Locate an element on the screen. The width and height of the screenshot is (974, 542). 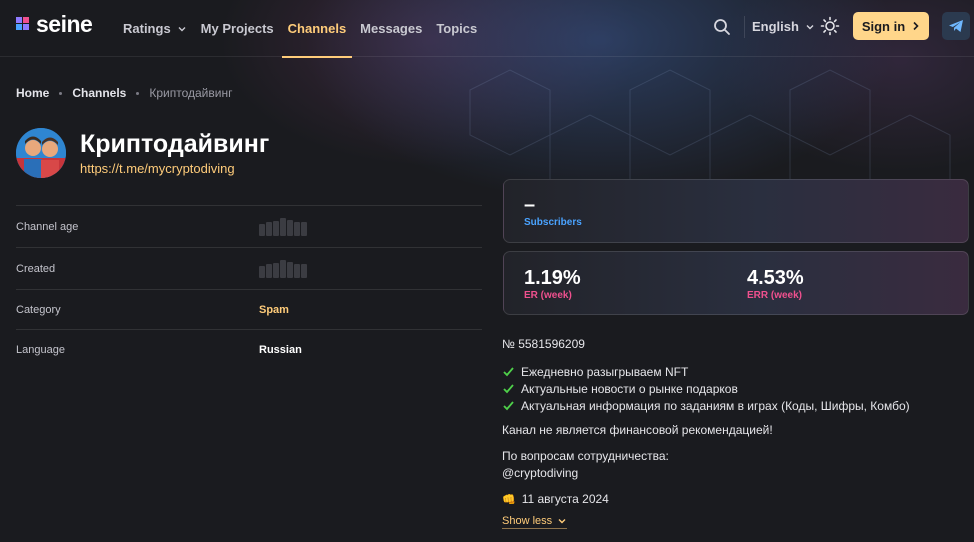
language-selector: English is located at coordinates (783, 26).